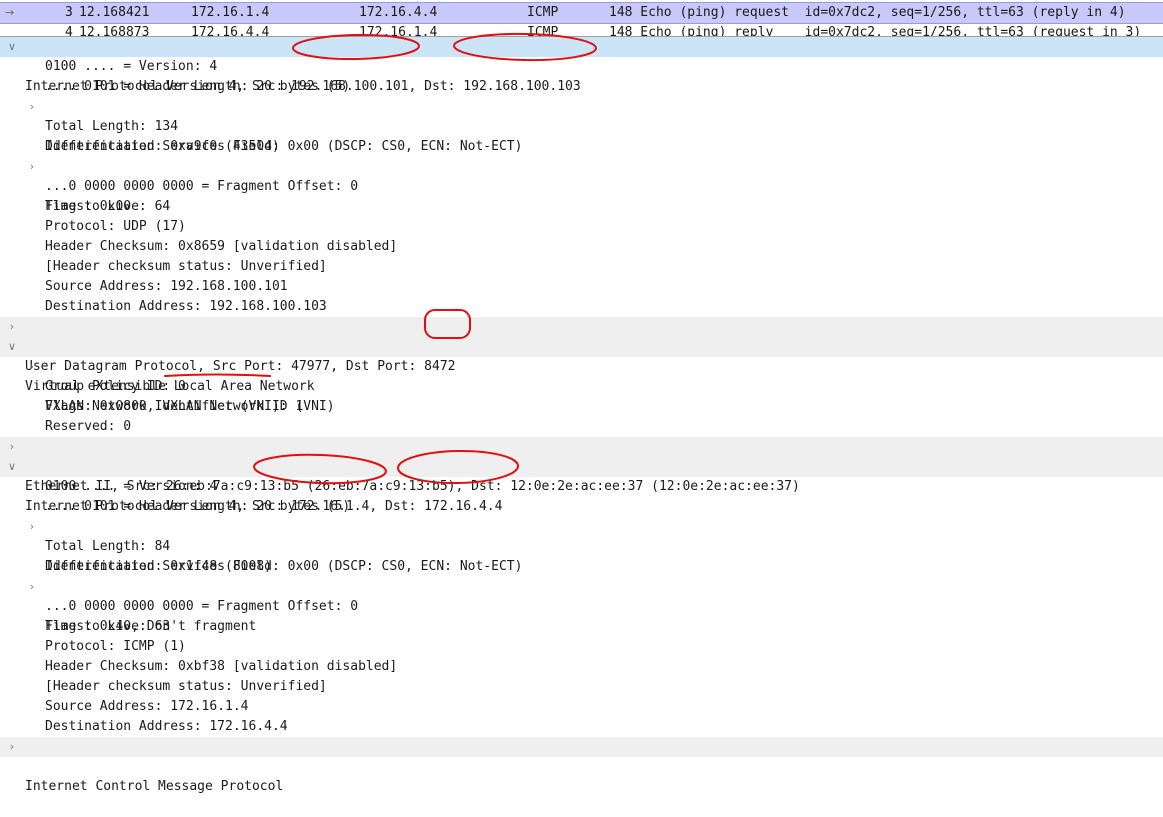 The height and width of the screenshot is (817, 1163). What do you see at coordinates (114, 30) in the screenshot?
I see `packet-time: 12.168873` at bounding box center [114, 30].